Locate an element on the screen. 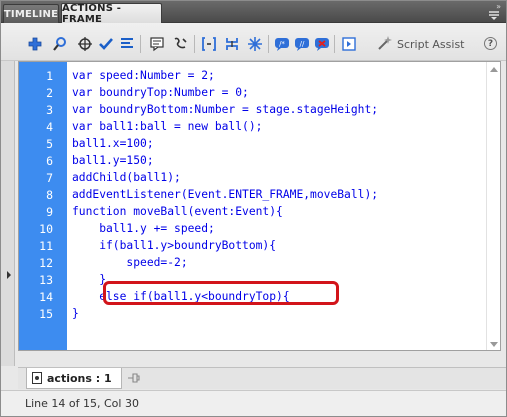 The height and width of the screenshot is (417, 507). add-statement-icon is located at coordinates (35, 44).